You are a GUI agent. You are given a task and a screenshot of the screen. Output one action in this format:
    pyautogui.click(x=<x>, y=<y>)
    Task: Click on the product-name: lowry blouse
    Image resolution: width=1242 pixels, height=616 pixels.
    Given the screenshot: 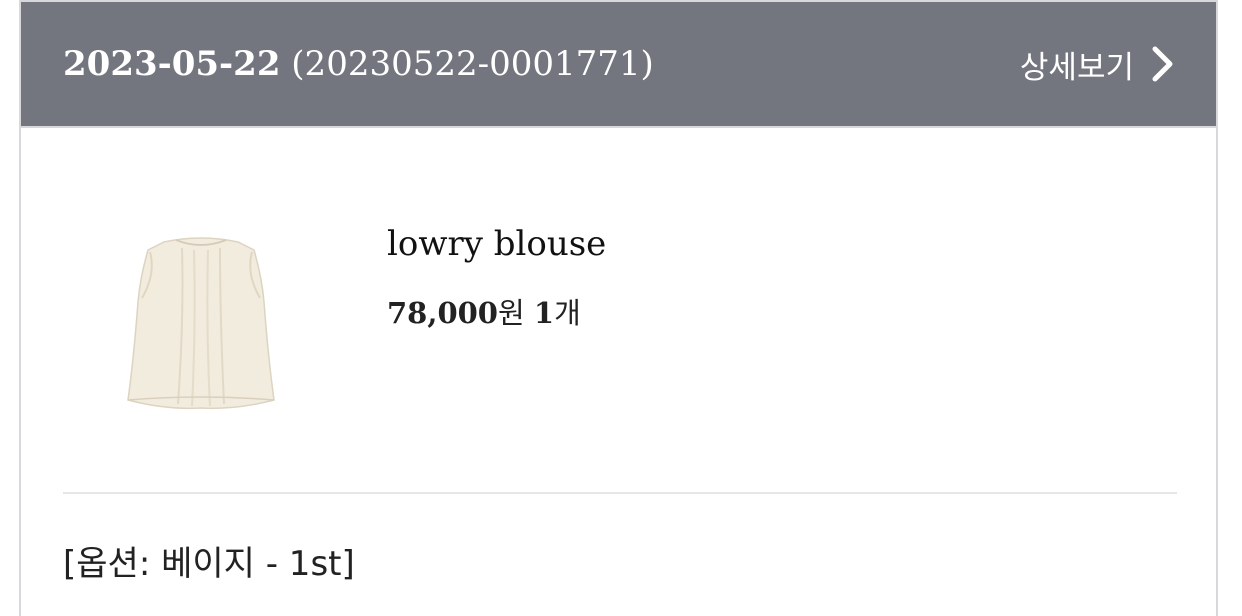 What is the action you would take?
    pyautogui.click(x=496, y=244)
    